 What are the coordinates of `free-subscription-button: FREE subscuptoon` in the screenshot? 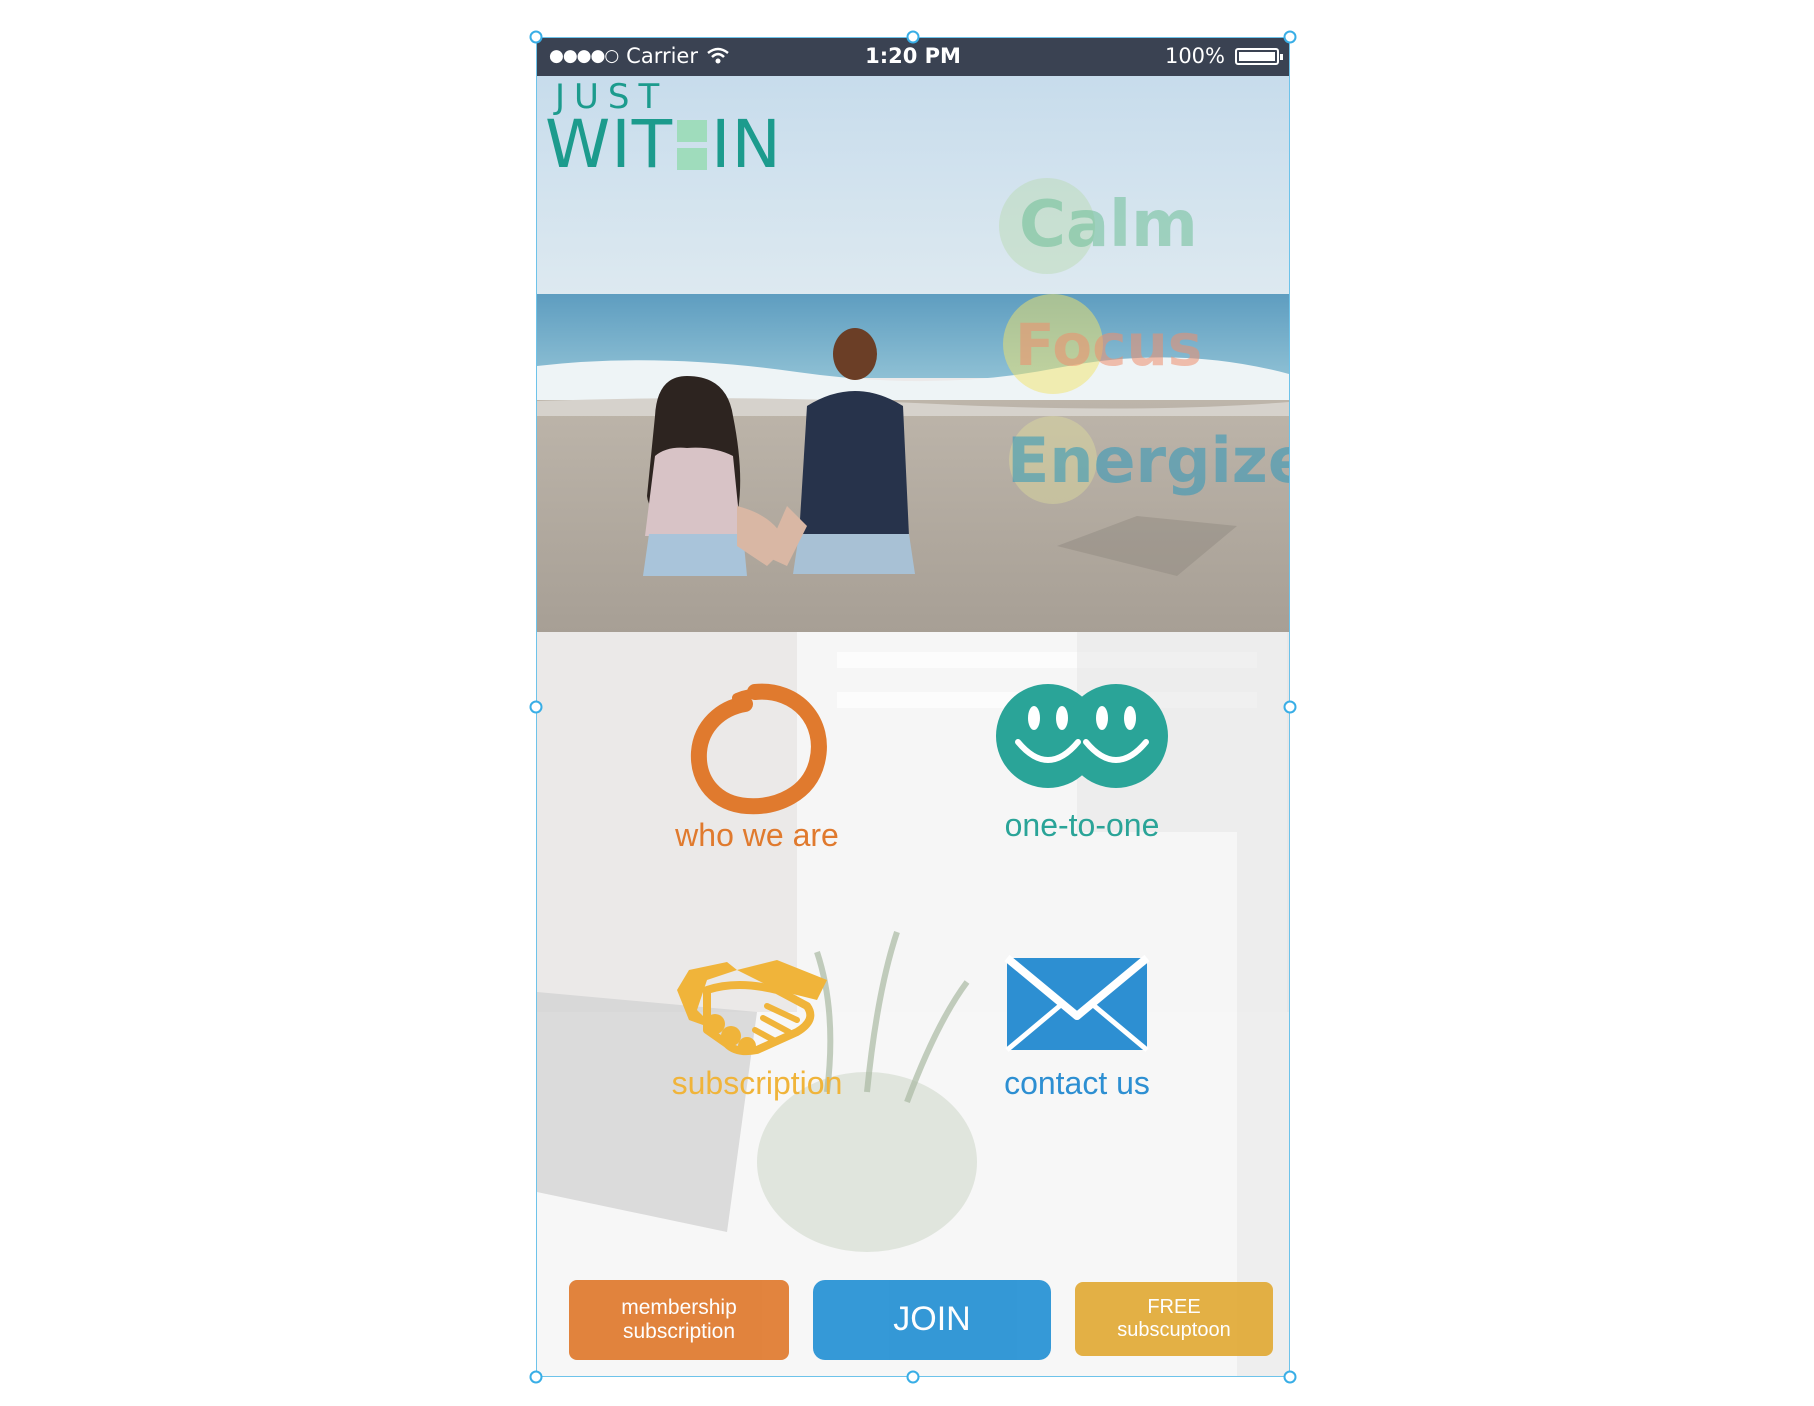 It's located at (1174, 1319).